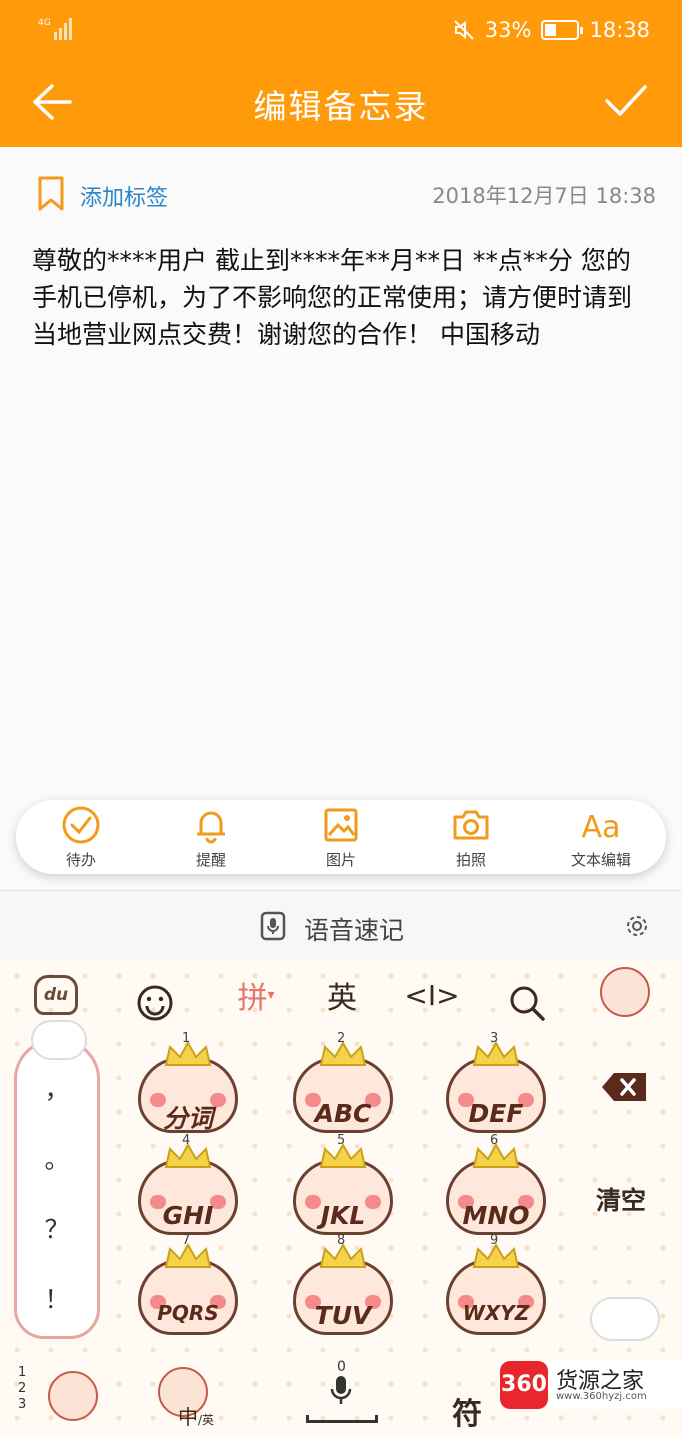 This screenshot has width=682, height=1438. What do you see at coordinates (343, 1315) in the screenshot?
I see `key-label: TUV` at bounding box center [343, 1315].